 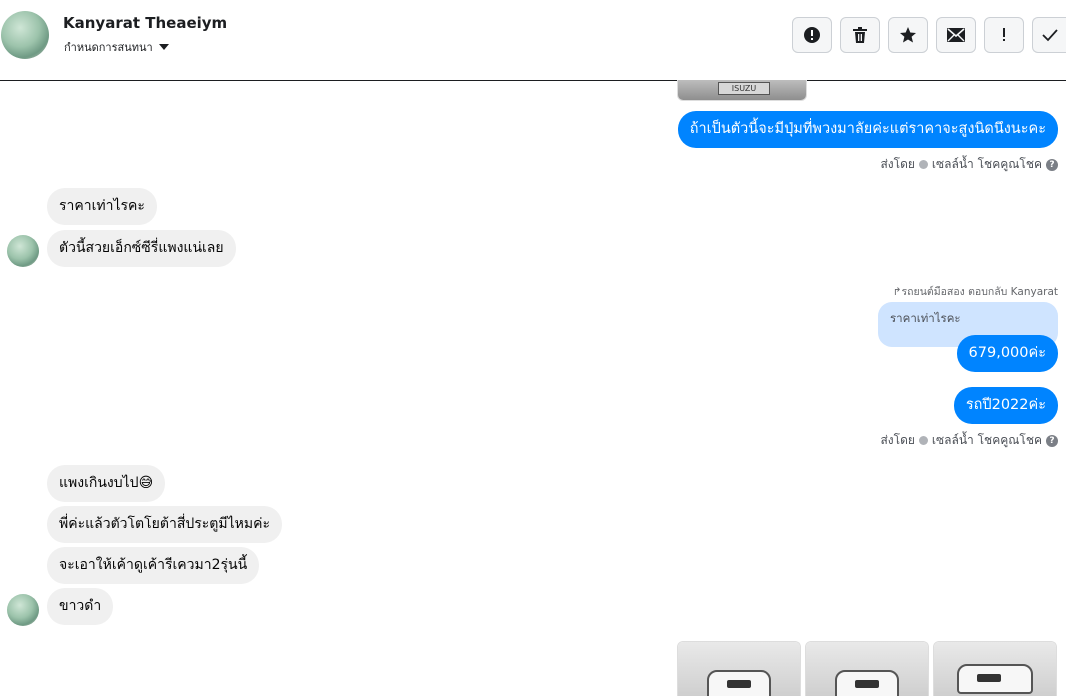 What do you see at coordinates (1007, 353) in the screenshot?
I see `outgoing-message: 679,000ค่ะ` at bounding box center [1007, 353].